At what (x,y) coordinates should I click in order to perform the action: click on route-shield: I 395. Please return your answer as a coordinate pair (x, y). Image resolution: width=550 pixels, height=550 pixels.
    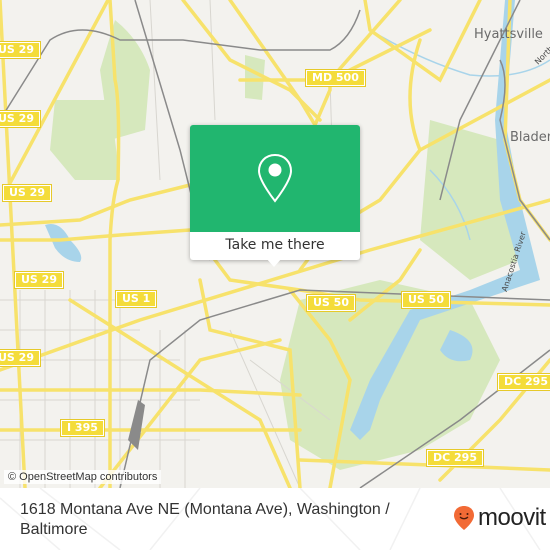
    Looking at the image, I should click on (82, 428).